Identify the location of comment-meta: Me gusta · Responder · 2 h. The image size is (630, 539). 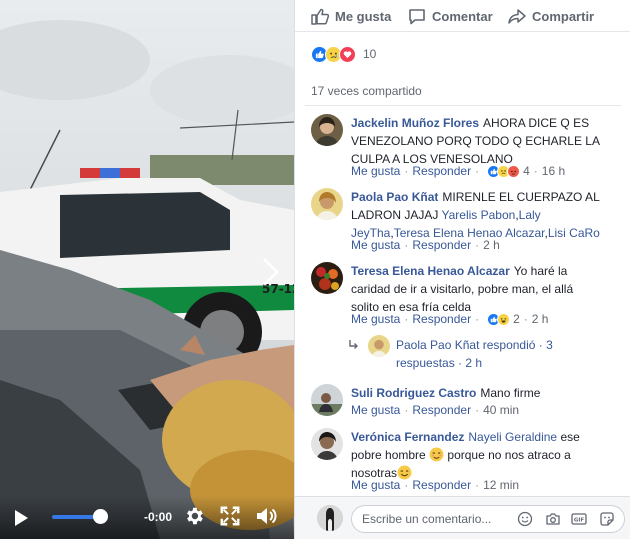
(425, 245).